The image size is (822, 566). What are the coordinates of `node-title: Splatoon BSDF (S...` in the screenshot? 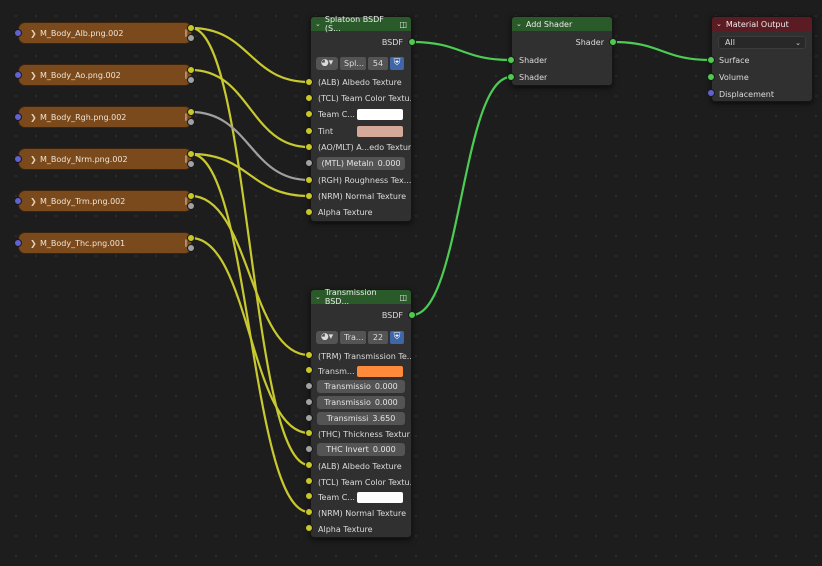 It's located at (354, 24).